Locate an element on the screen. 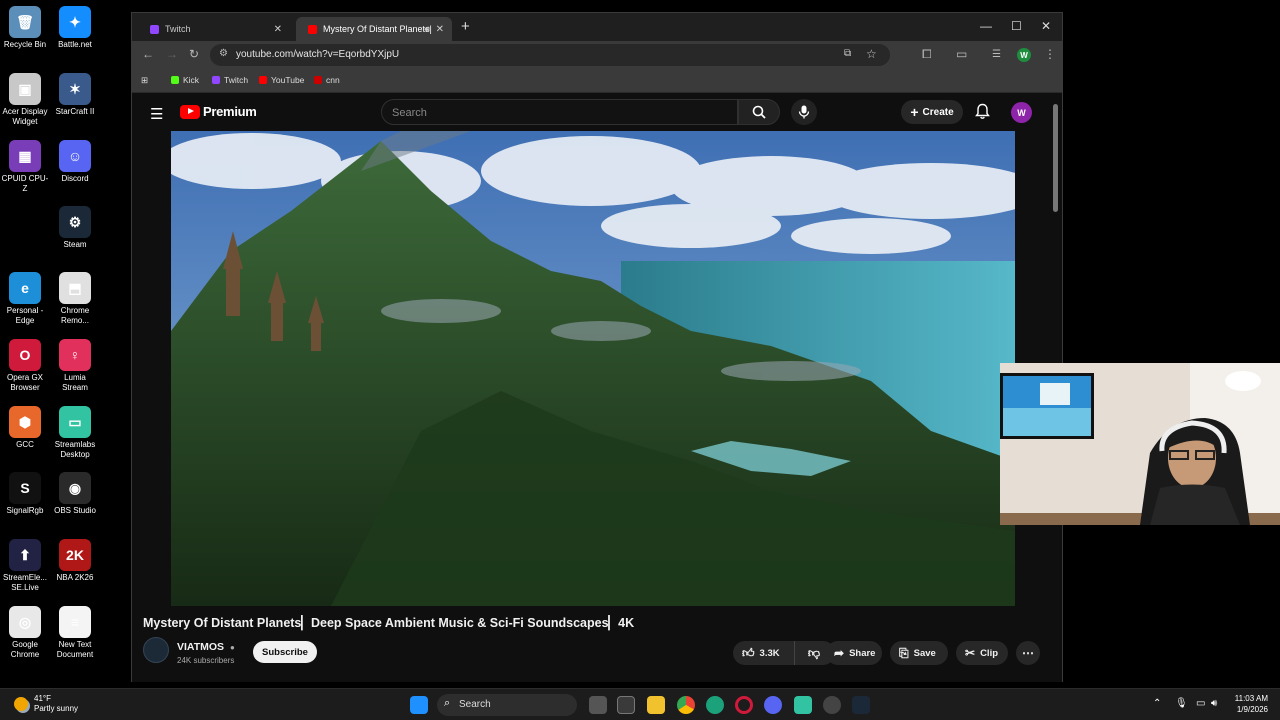  edge-taskbar-icon is located at coordinates (715, 705).